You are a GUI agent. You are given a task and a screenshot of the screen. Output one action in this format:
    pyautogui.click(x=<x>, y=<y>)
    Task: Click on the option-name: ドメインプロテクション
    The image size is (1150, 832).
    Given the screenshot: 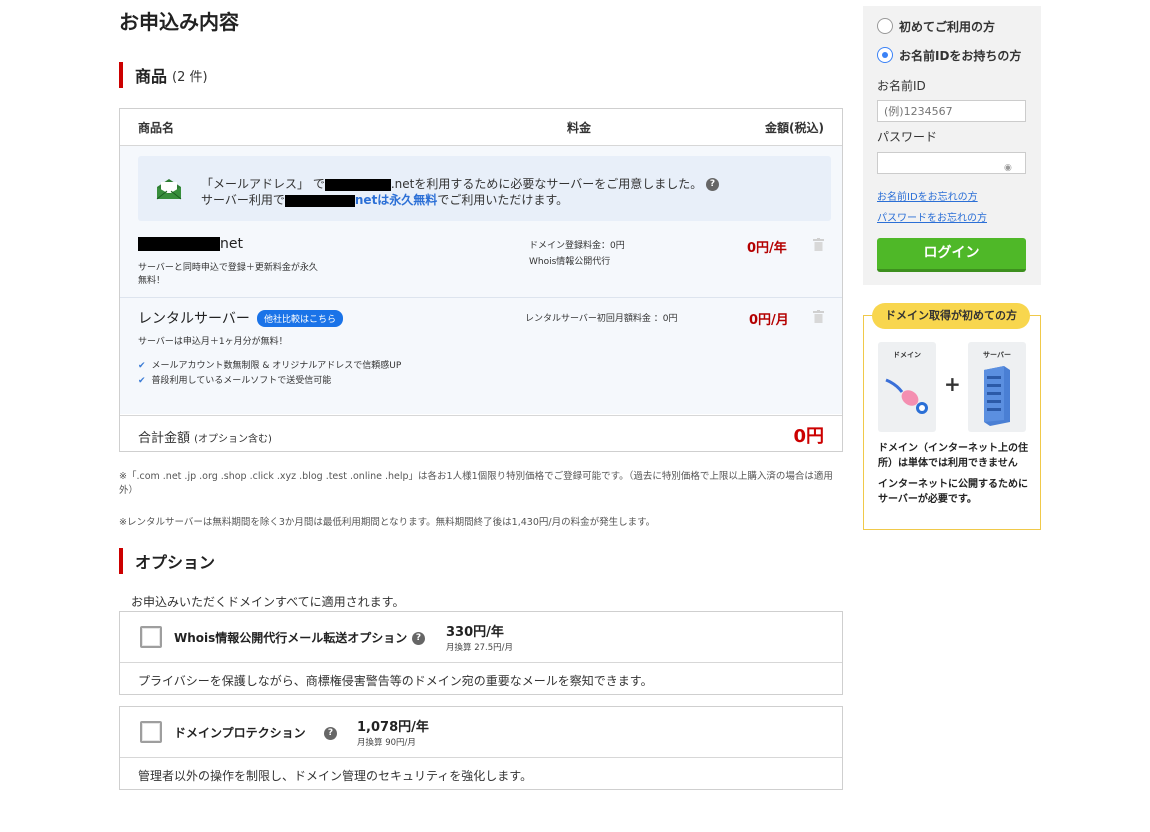 What is the action you would take?
    pyautogui.click(x=240, y=733)
    